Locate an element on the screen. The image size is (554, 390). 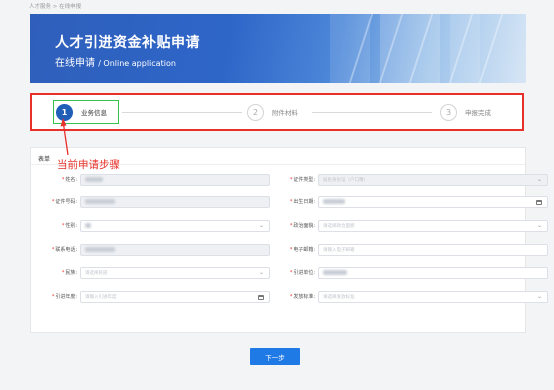
standard-select: 请选择发放标准 ⌄ is located at coordinates (433, 296).